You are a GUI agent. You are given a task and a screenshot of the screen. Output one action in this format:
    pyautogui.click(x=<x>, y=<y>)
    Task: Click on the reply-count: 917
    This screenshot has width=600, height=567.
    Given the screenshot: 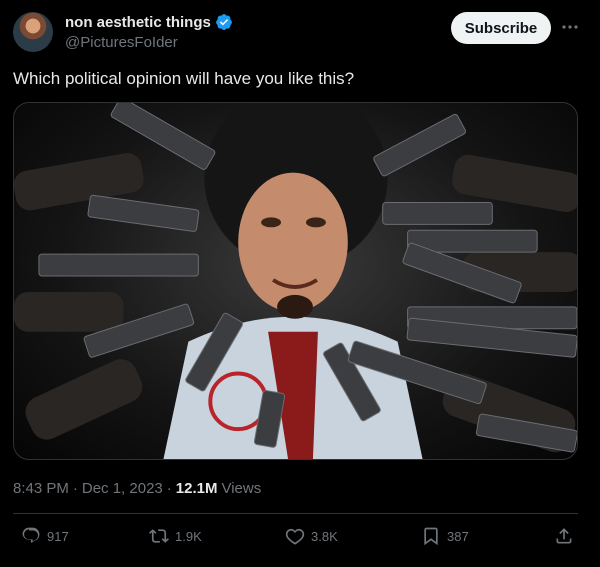 What is the action you would take?
    pyautogui.click(x=58, y=536)
    